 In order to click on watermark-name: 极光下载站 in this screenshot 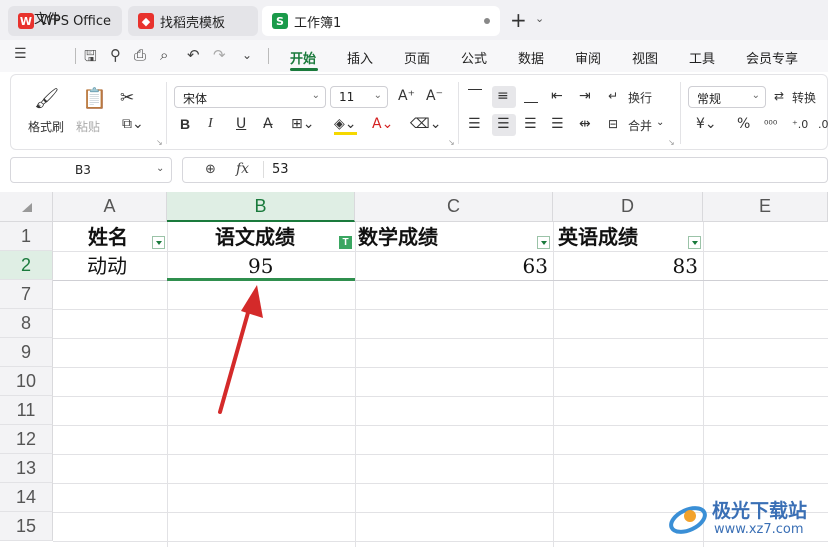, I will do `click(760, 511)`.